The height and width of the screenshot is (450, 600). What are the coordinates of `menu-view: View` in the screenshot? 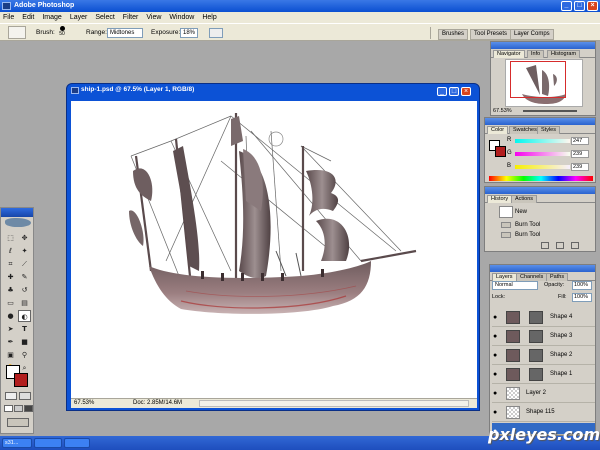 It's located at (153, 17).